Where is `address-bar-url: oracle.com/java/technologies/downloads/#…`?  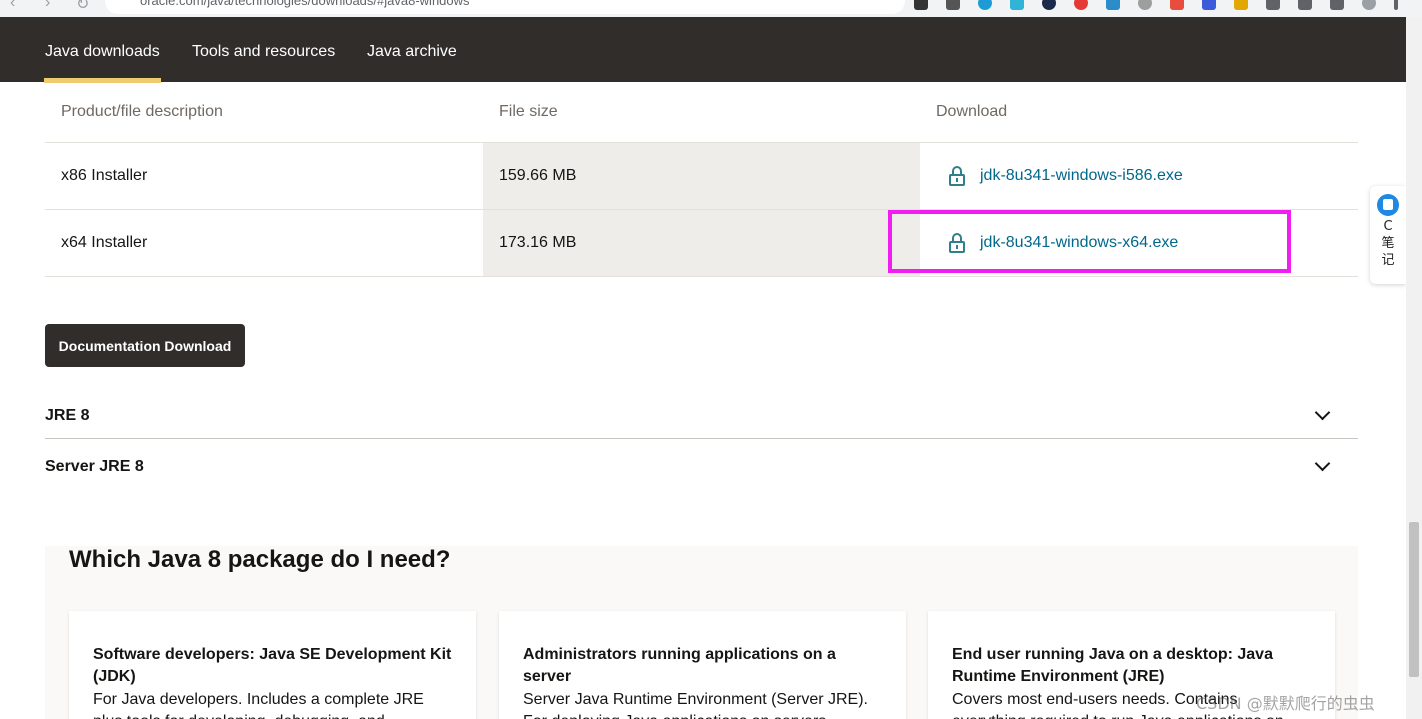
address-bar-url: oracle.com/java/technologies/downloads/#… is located at coordinates (305, 4).